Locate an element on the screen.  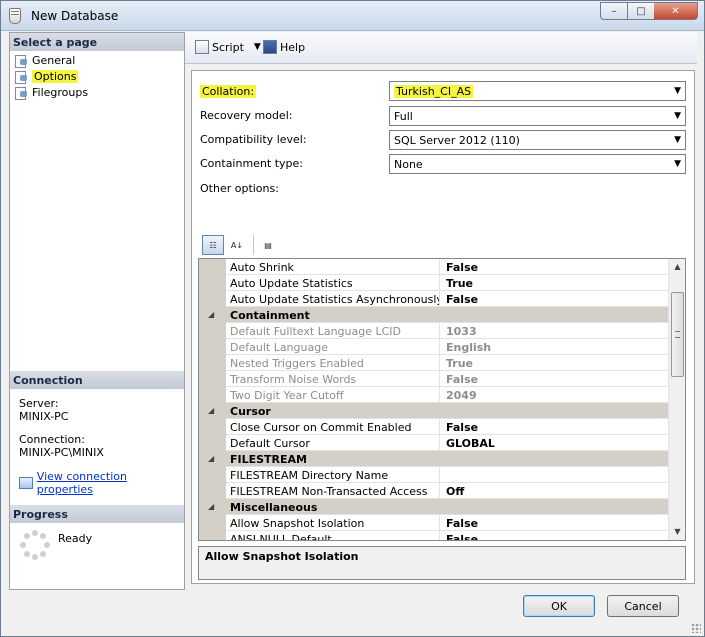
maximize-button: □ is located at coordinates (640, 11).